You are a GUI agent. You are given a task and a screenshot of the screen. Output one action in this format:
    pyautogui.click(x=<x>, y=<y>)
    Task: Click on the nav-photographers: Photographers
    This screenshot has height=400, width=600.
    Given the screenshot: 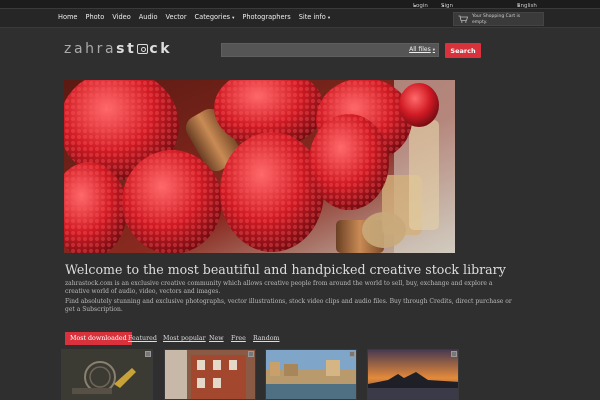 What is the action you would take?
    pyautogui.click(x=266, y=17)
    